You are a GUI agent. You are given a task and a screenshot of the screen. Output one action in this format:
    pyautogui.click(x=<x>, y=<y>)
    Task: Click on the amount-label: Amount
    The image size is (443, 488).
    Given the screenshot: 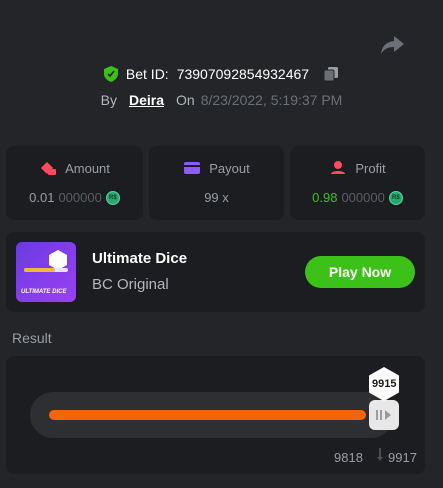 What is the action you would take?
    pyautogui.click(x=87, y=168)
    